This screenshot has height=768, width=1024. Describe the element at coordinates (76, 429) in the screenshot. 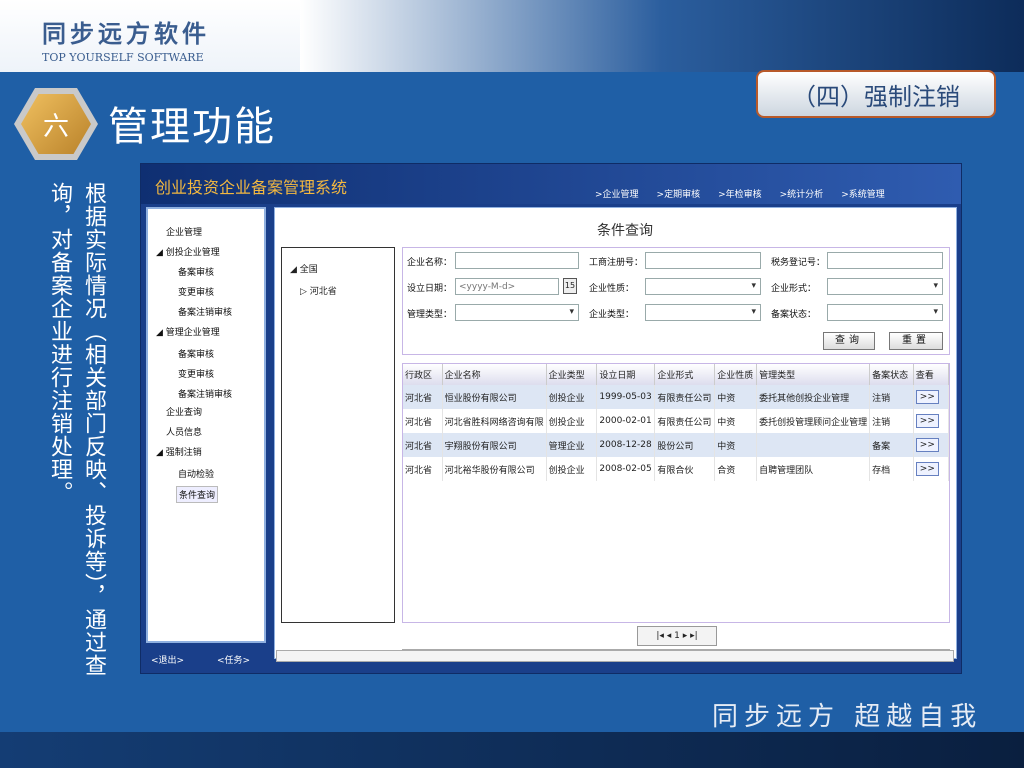

I see `vertical-description: 根据实际情况（相关部门反映、投诉等），通过查询，对备案企业进行注销处理。` at that location.